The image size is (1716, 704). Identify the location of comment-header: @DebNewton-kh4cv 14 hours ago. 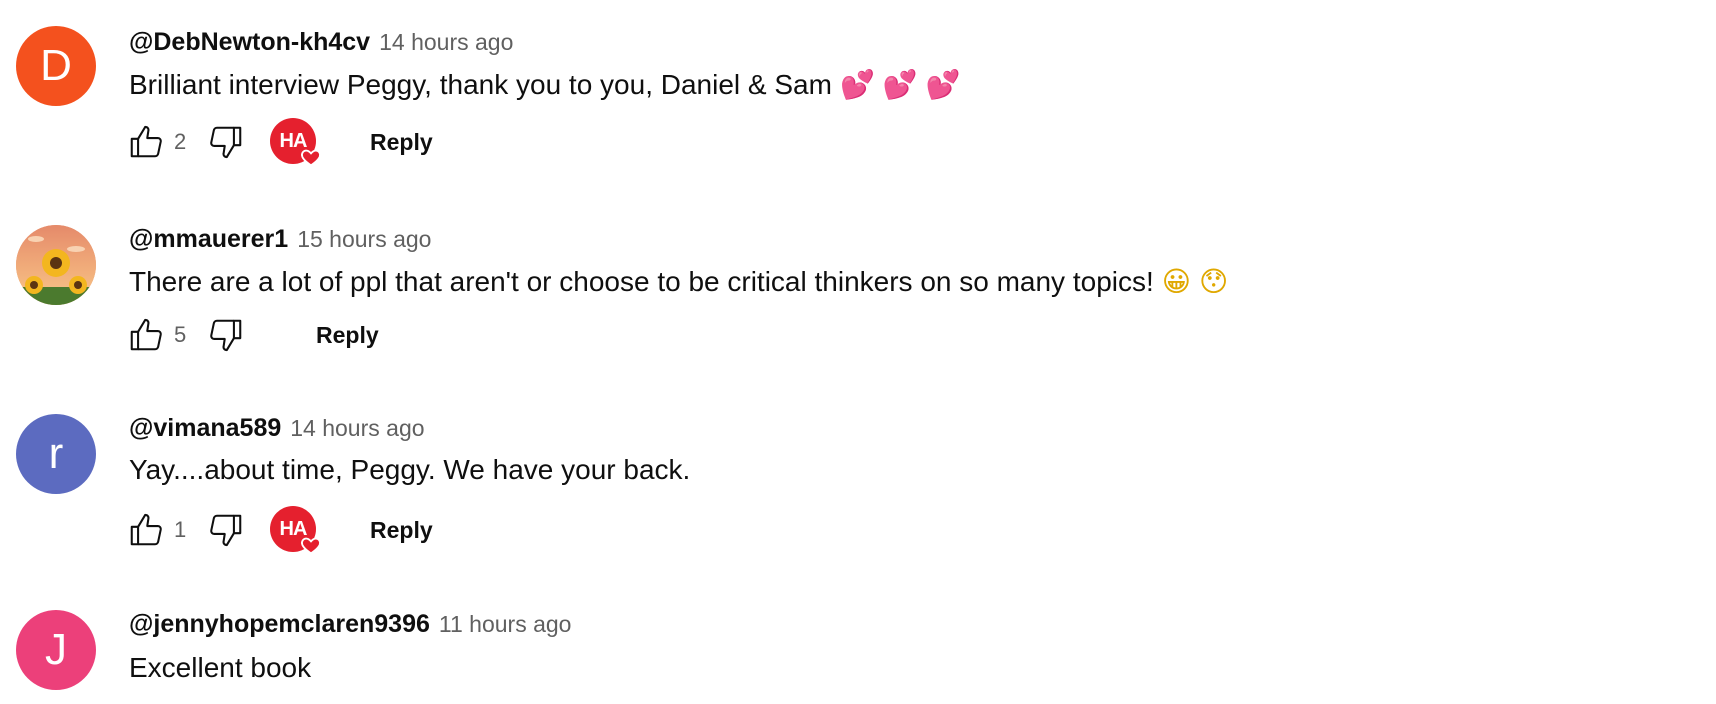
(321, 42).